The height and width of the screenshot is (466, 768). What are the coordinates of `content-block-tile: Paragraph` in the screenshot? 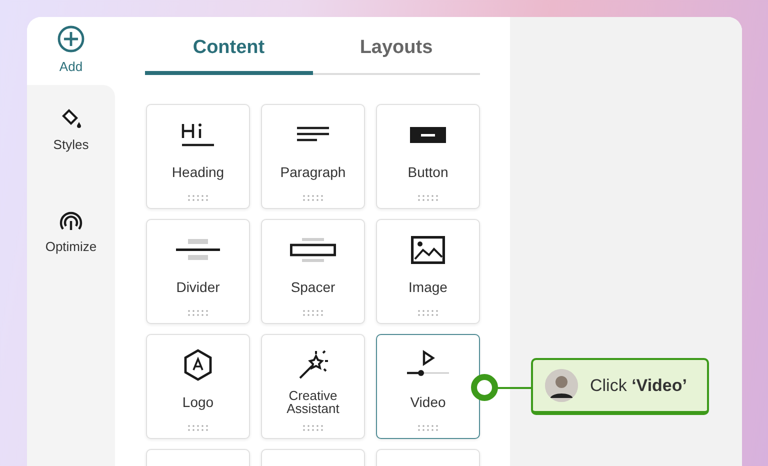 It's located at (313, 156).